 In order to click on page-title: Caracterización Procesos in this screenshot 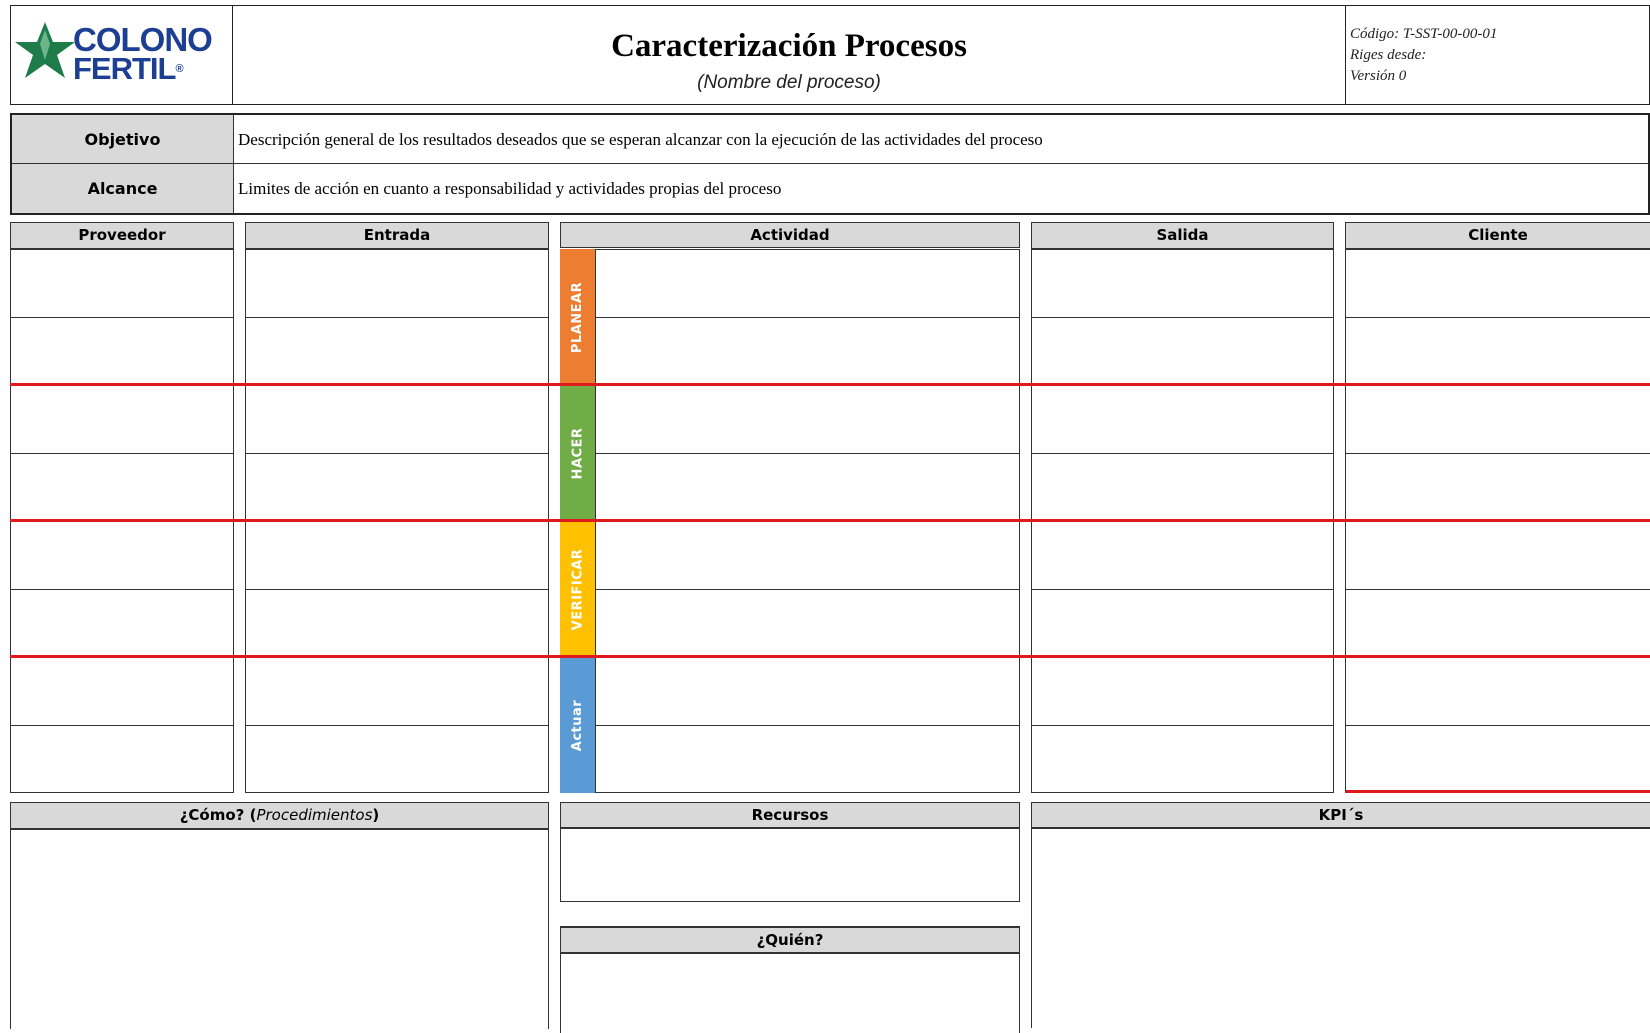, I will do `click(789, 46)`.